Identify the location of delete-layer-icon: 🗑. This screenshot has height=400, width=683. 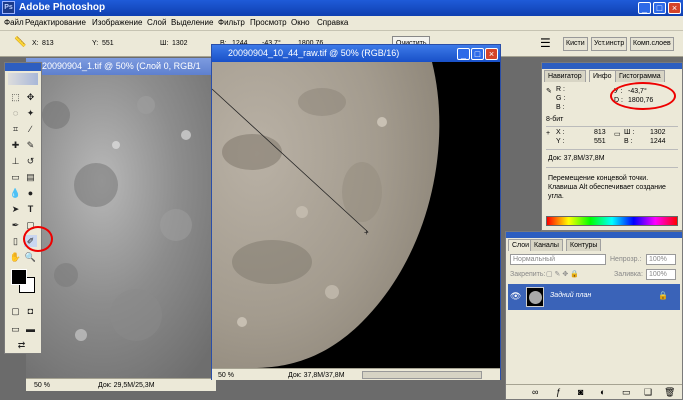
(669, 392).